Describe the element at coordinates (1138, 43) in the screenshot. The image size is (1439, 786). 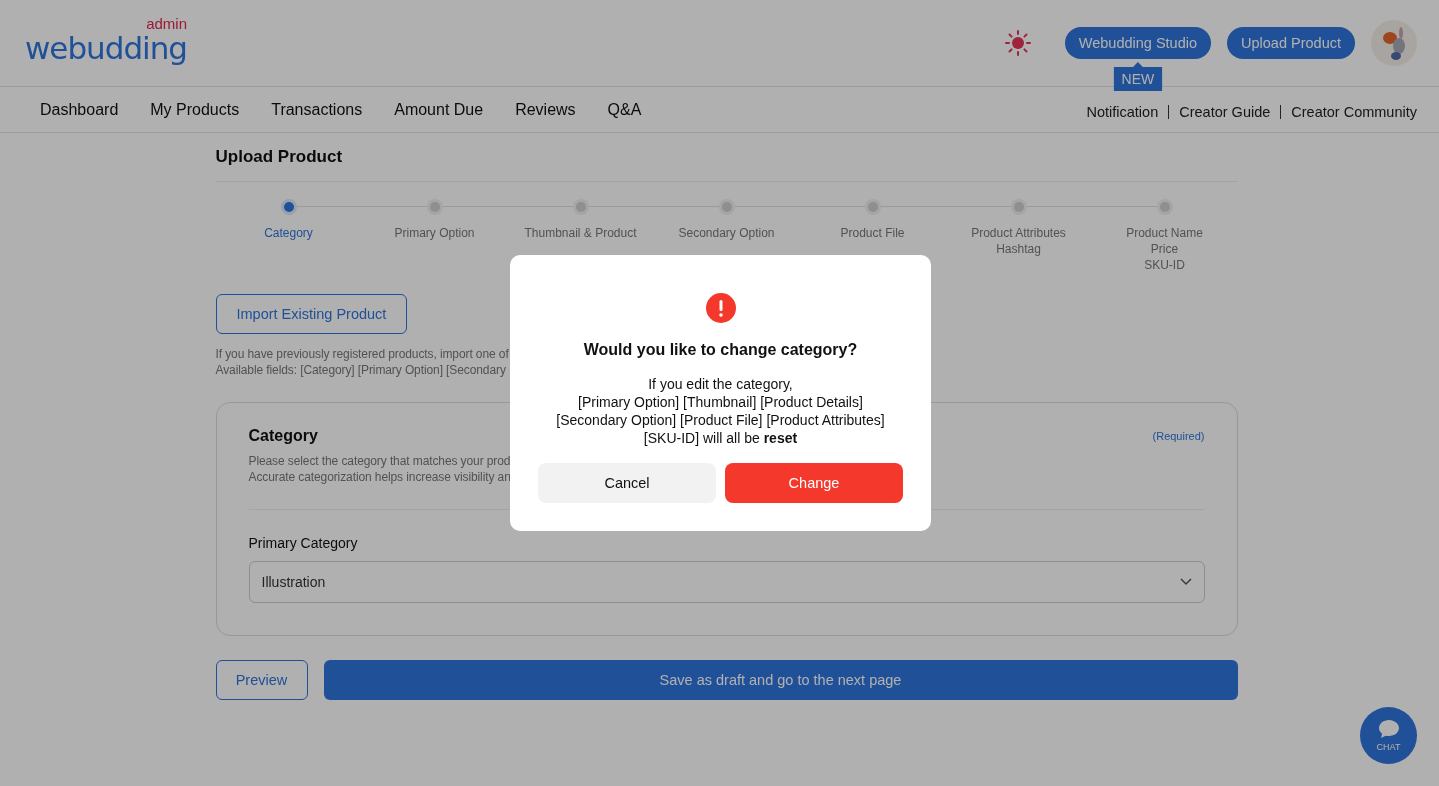
I see `studio-button: Webudding Studio` at that location.